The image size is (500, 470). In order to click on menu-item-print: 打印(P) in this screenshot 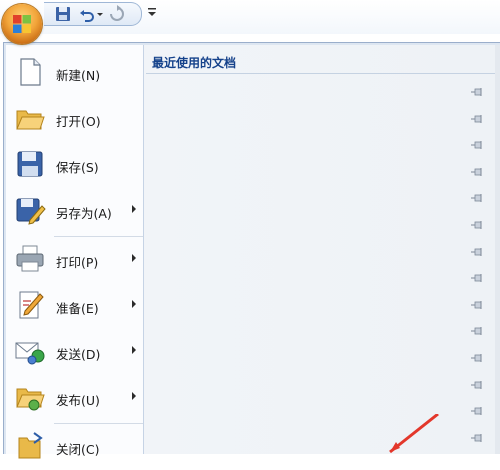, I will do `click(74, 260)`.